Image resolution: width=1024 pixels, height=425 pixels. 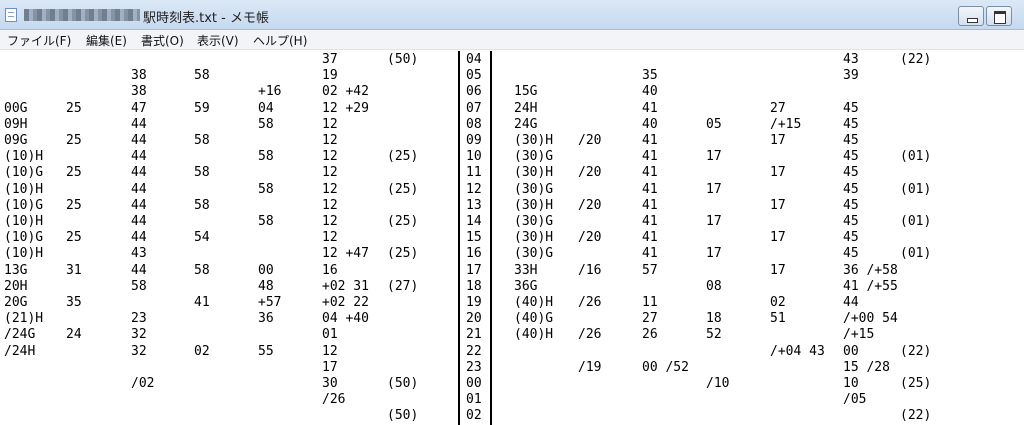 I want to click on timetable-cell: (21)H, so click(x=24, y=319).